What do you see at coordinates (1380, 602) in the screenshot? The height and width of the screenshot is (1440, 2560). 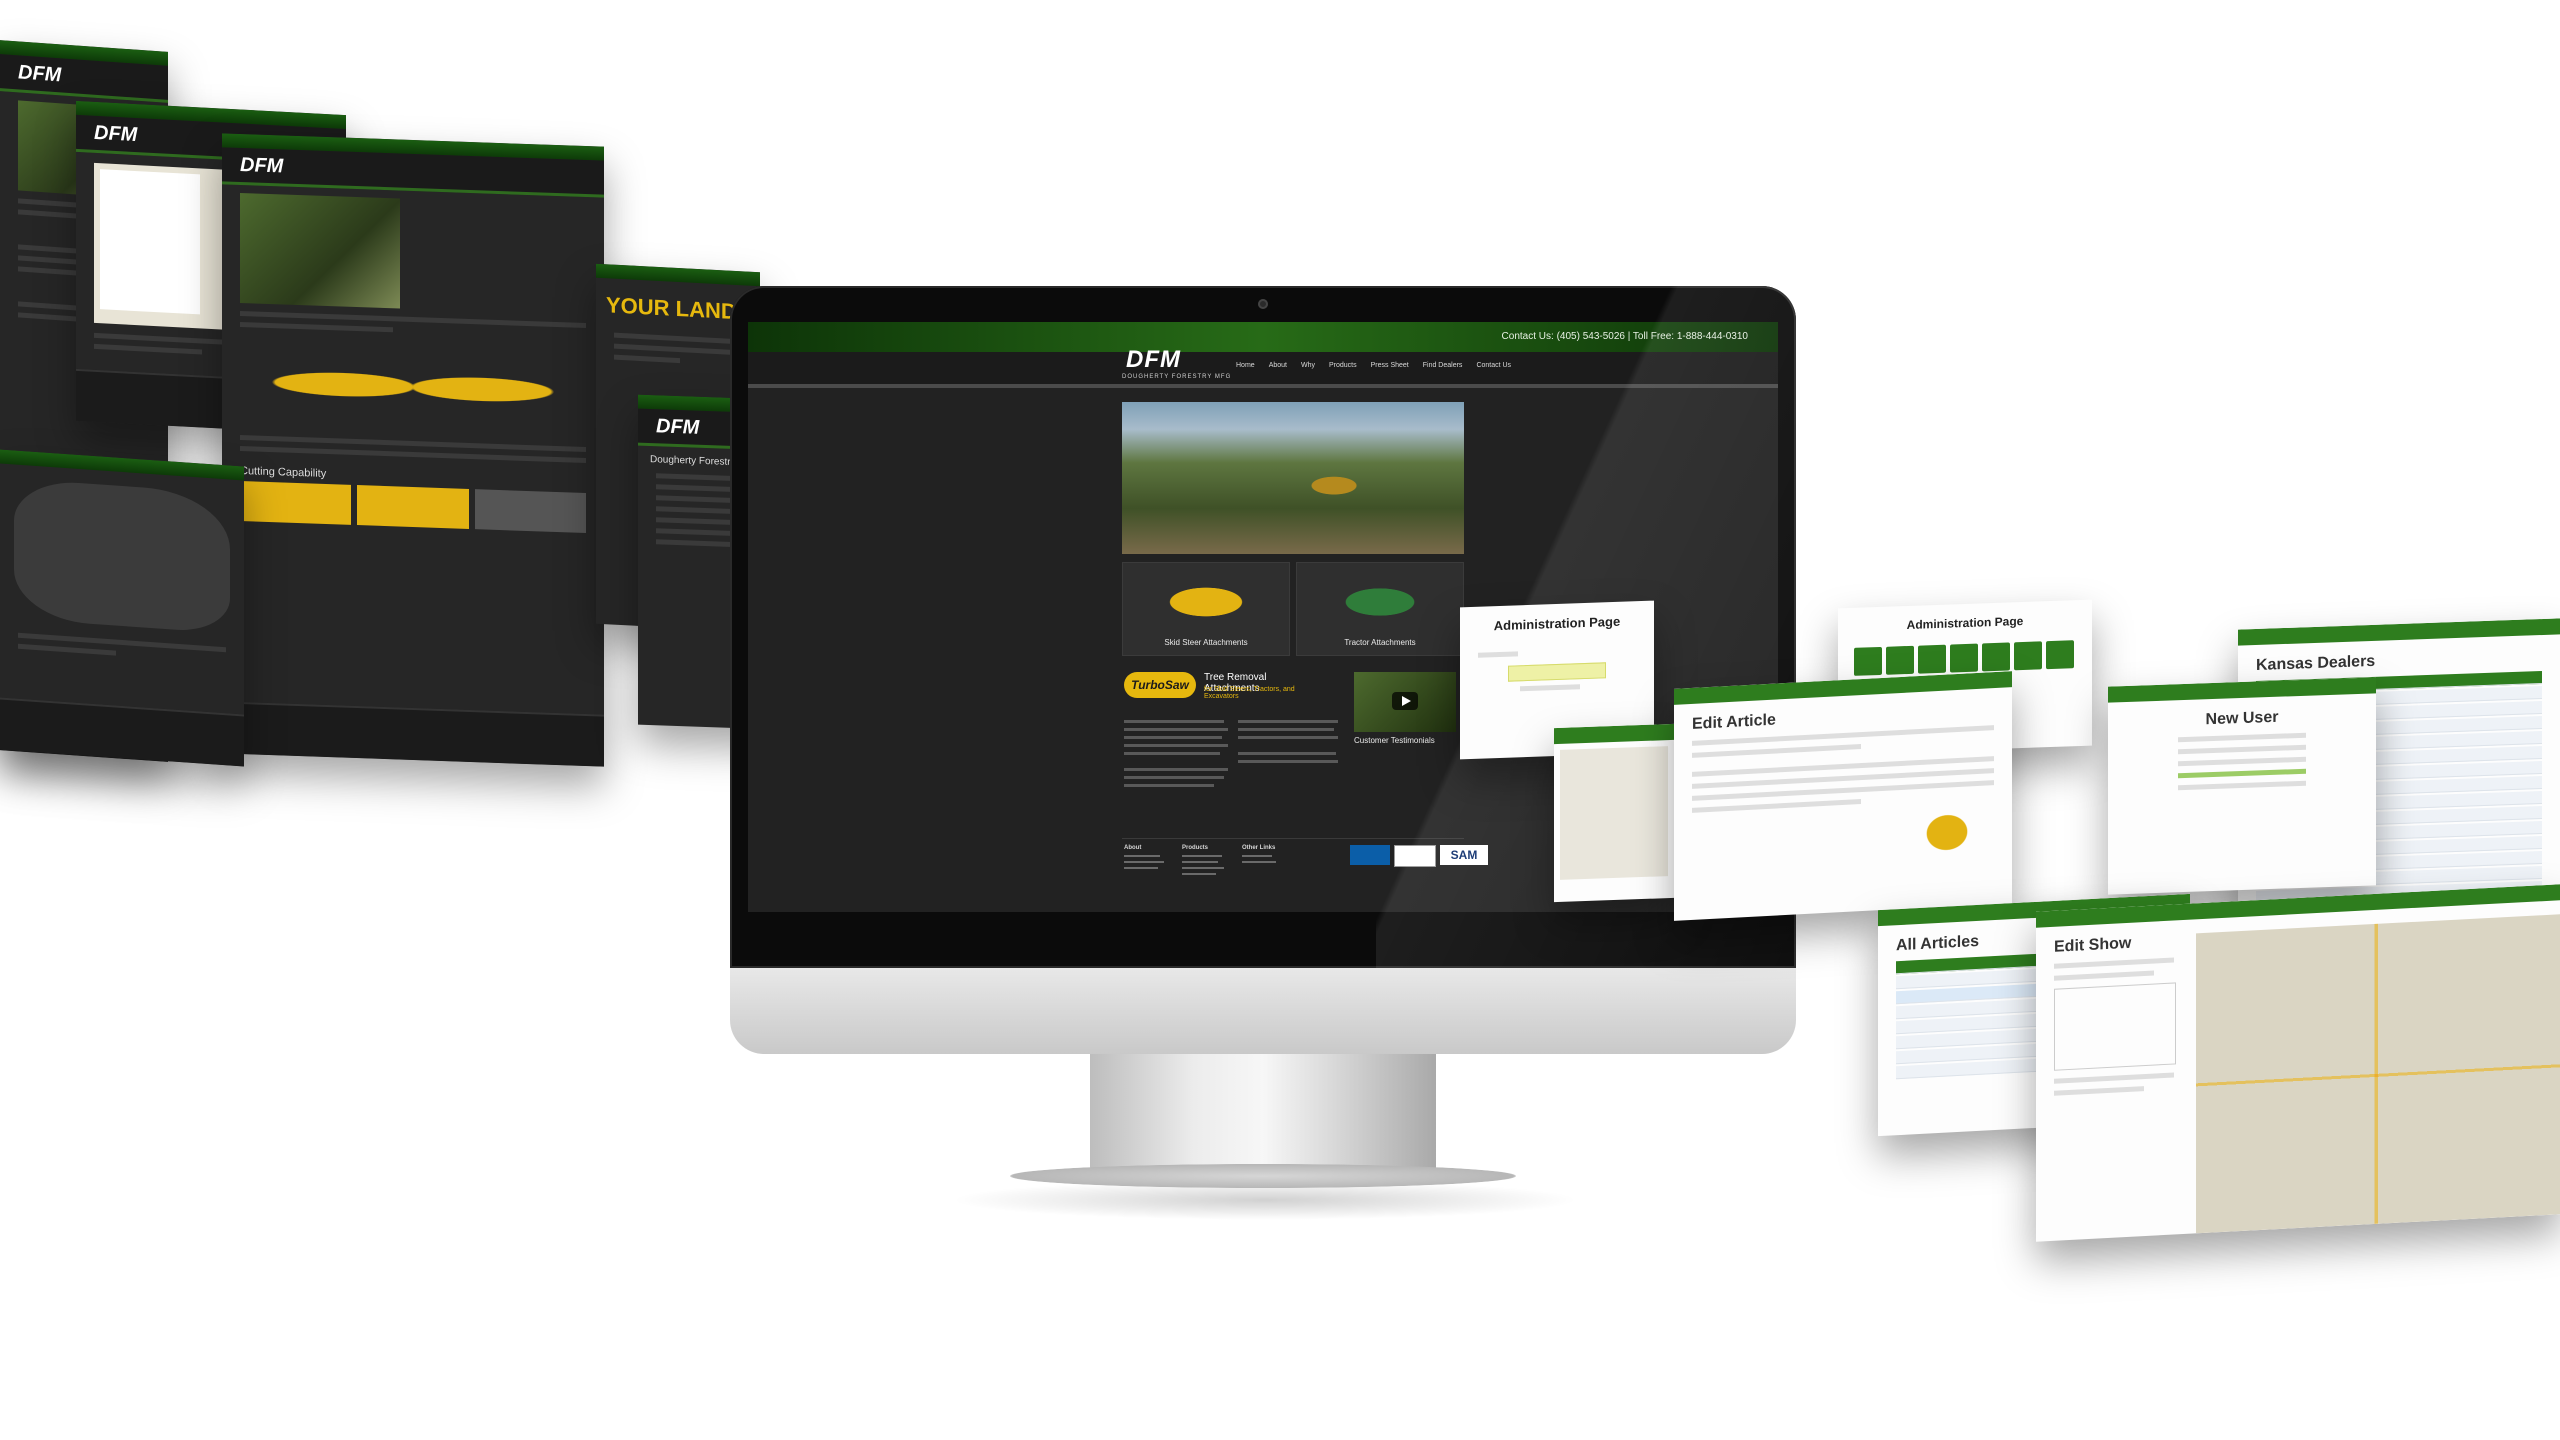 I see `tractor-image` at bounding box center [1380, 602].